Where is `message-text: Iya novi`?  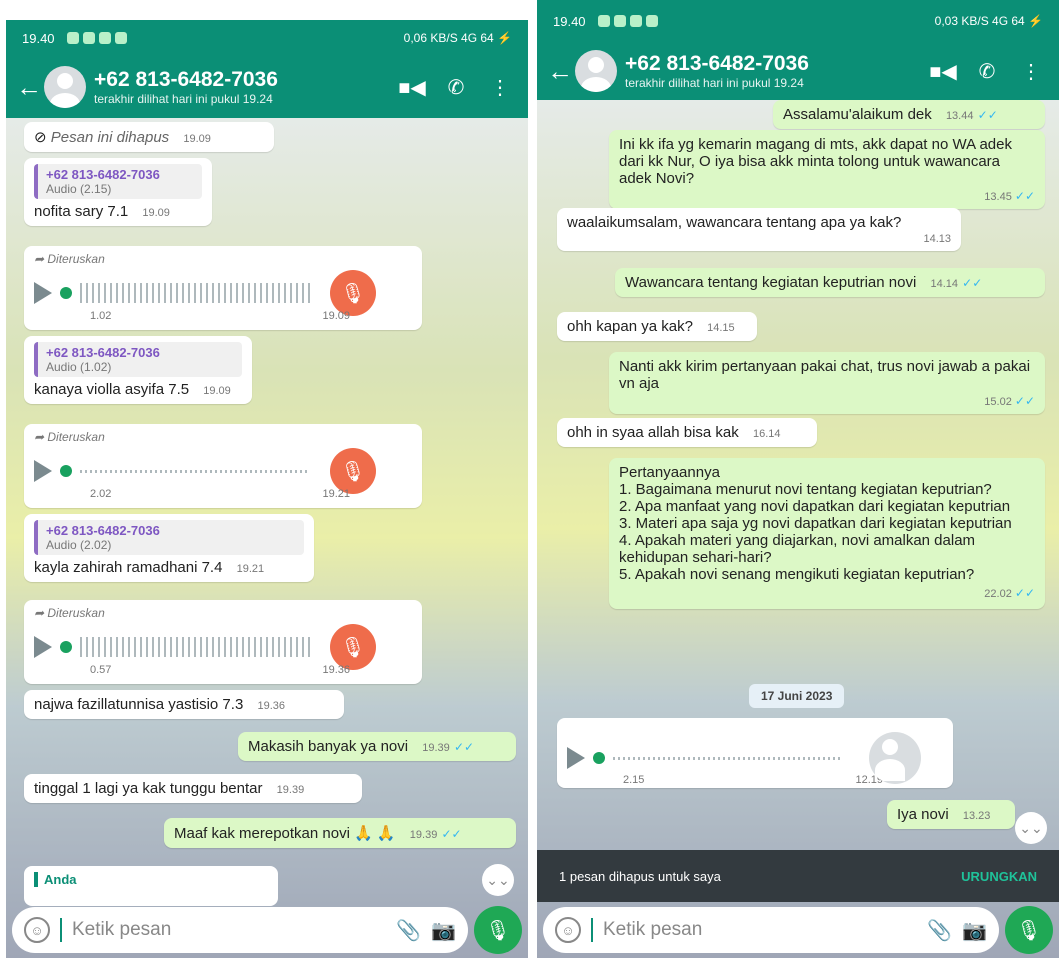 message-text: Iya novi is located at coordinates (923, 814).